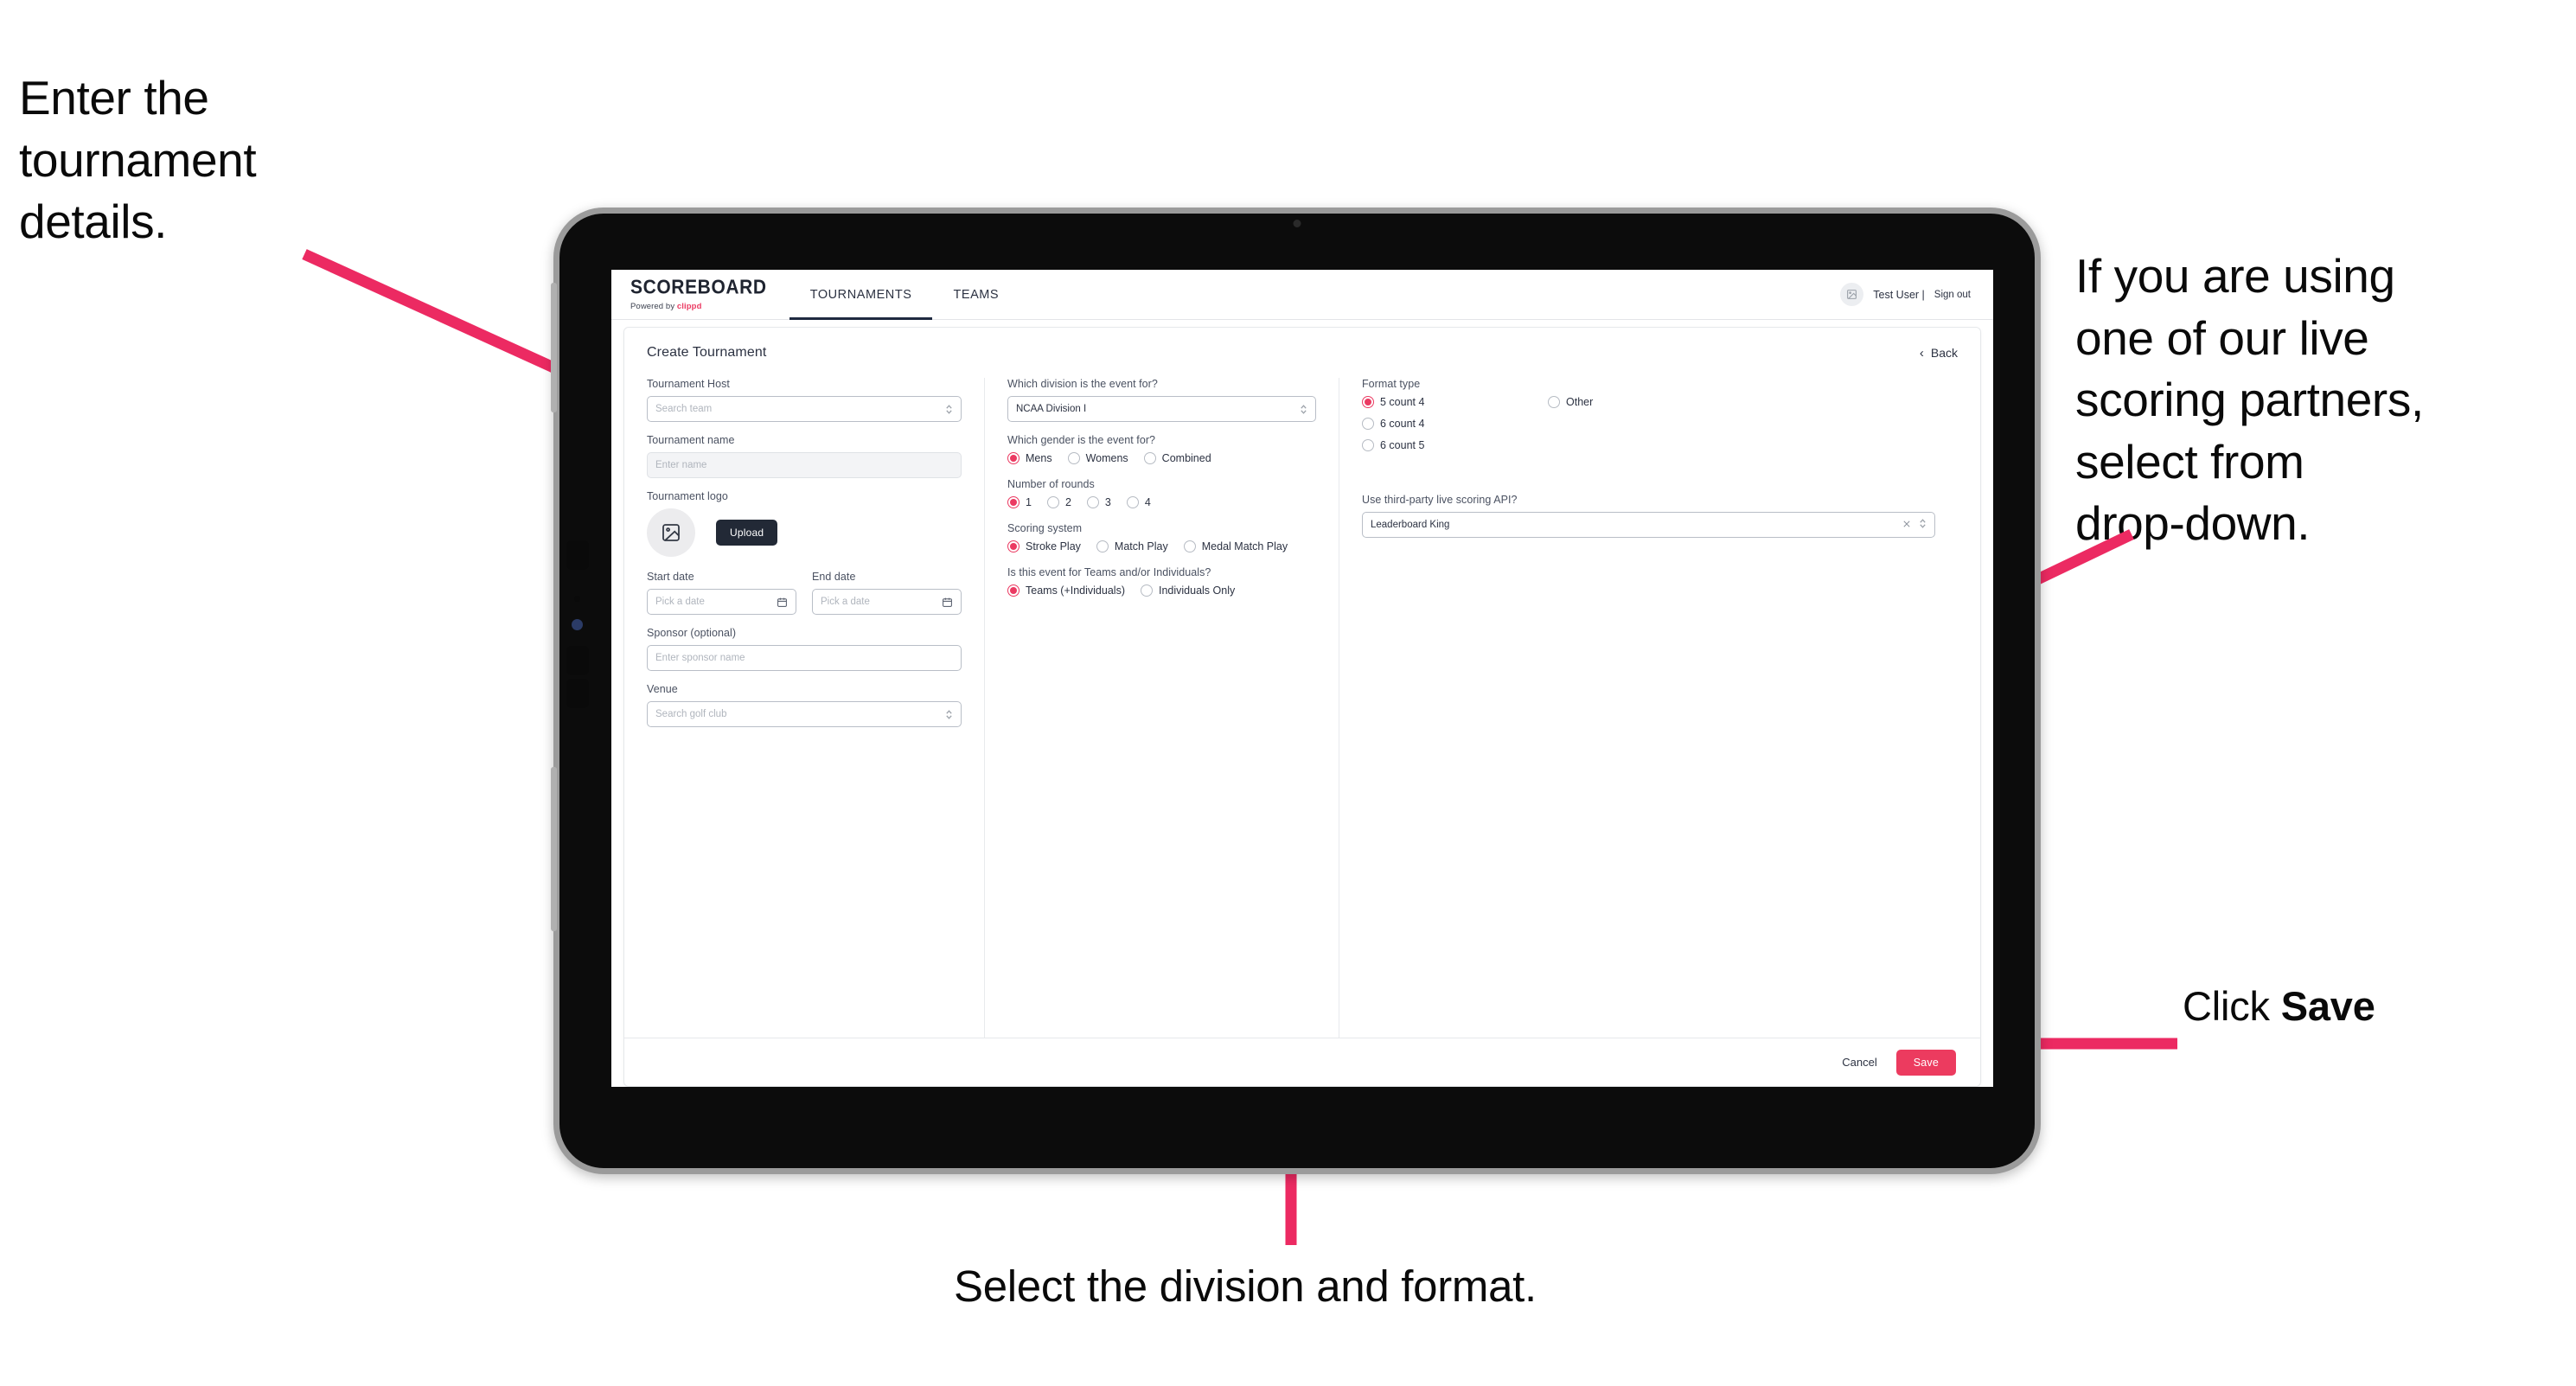  Describe the element at coordinates (887, 602) in the screenshot. I see `end-date-input: Pick a date` at that location.